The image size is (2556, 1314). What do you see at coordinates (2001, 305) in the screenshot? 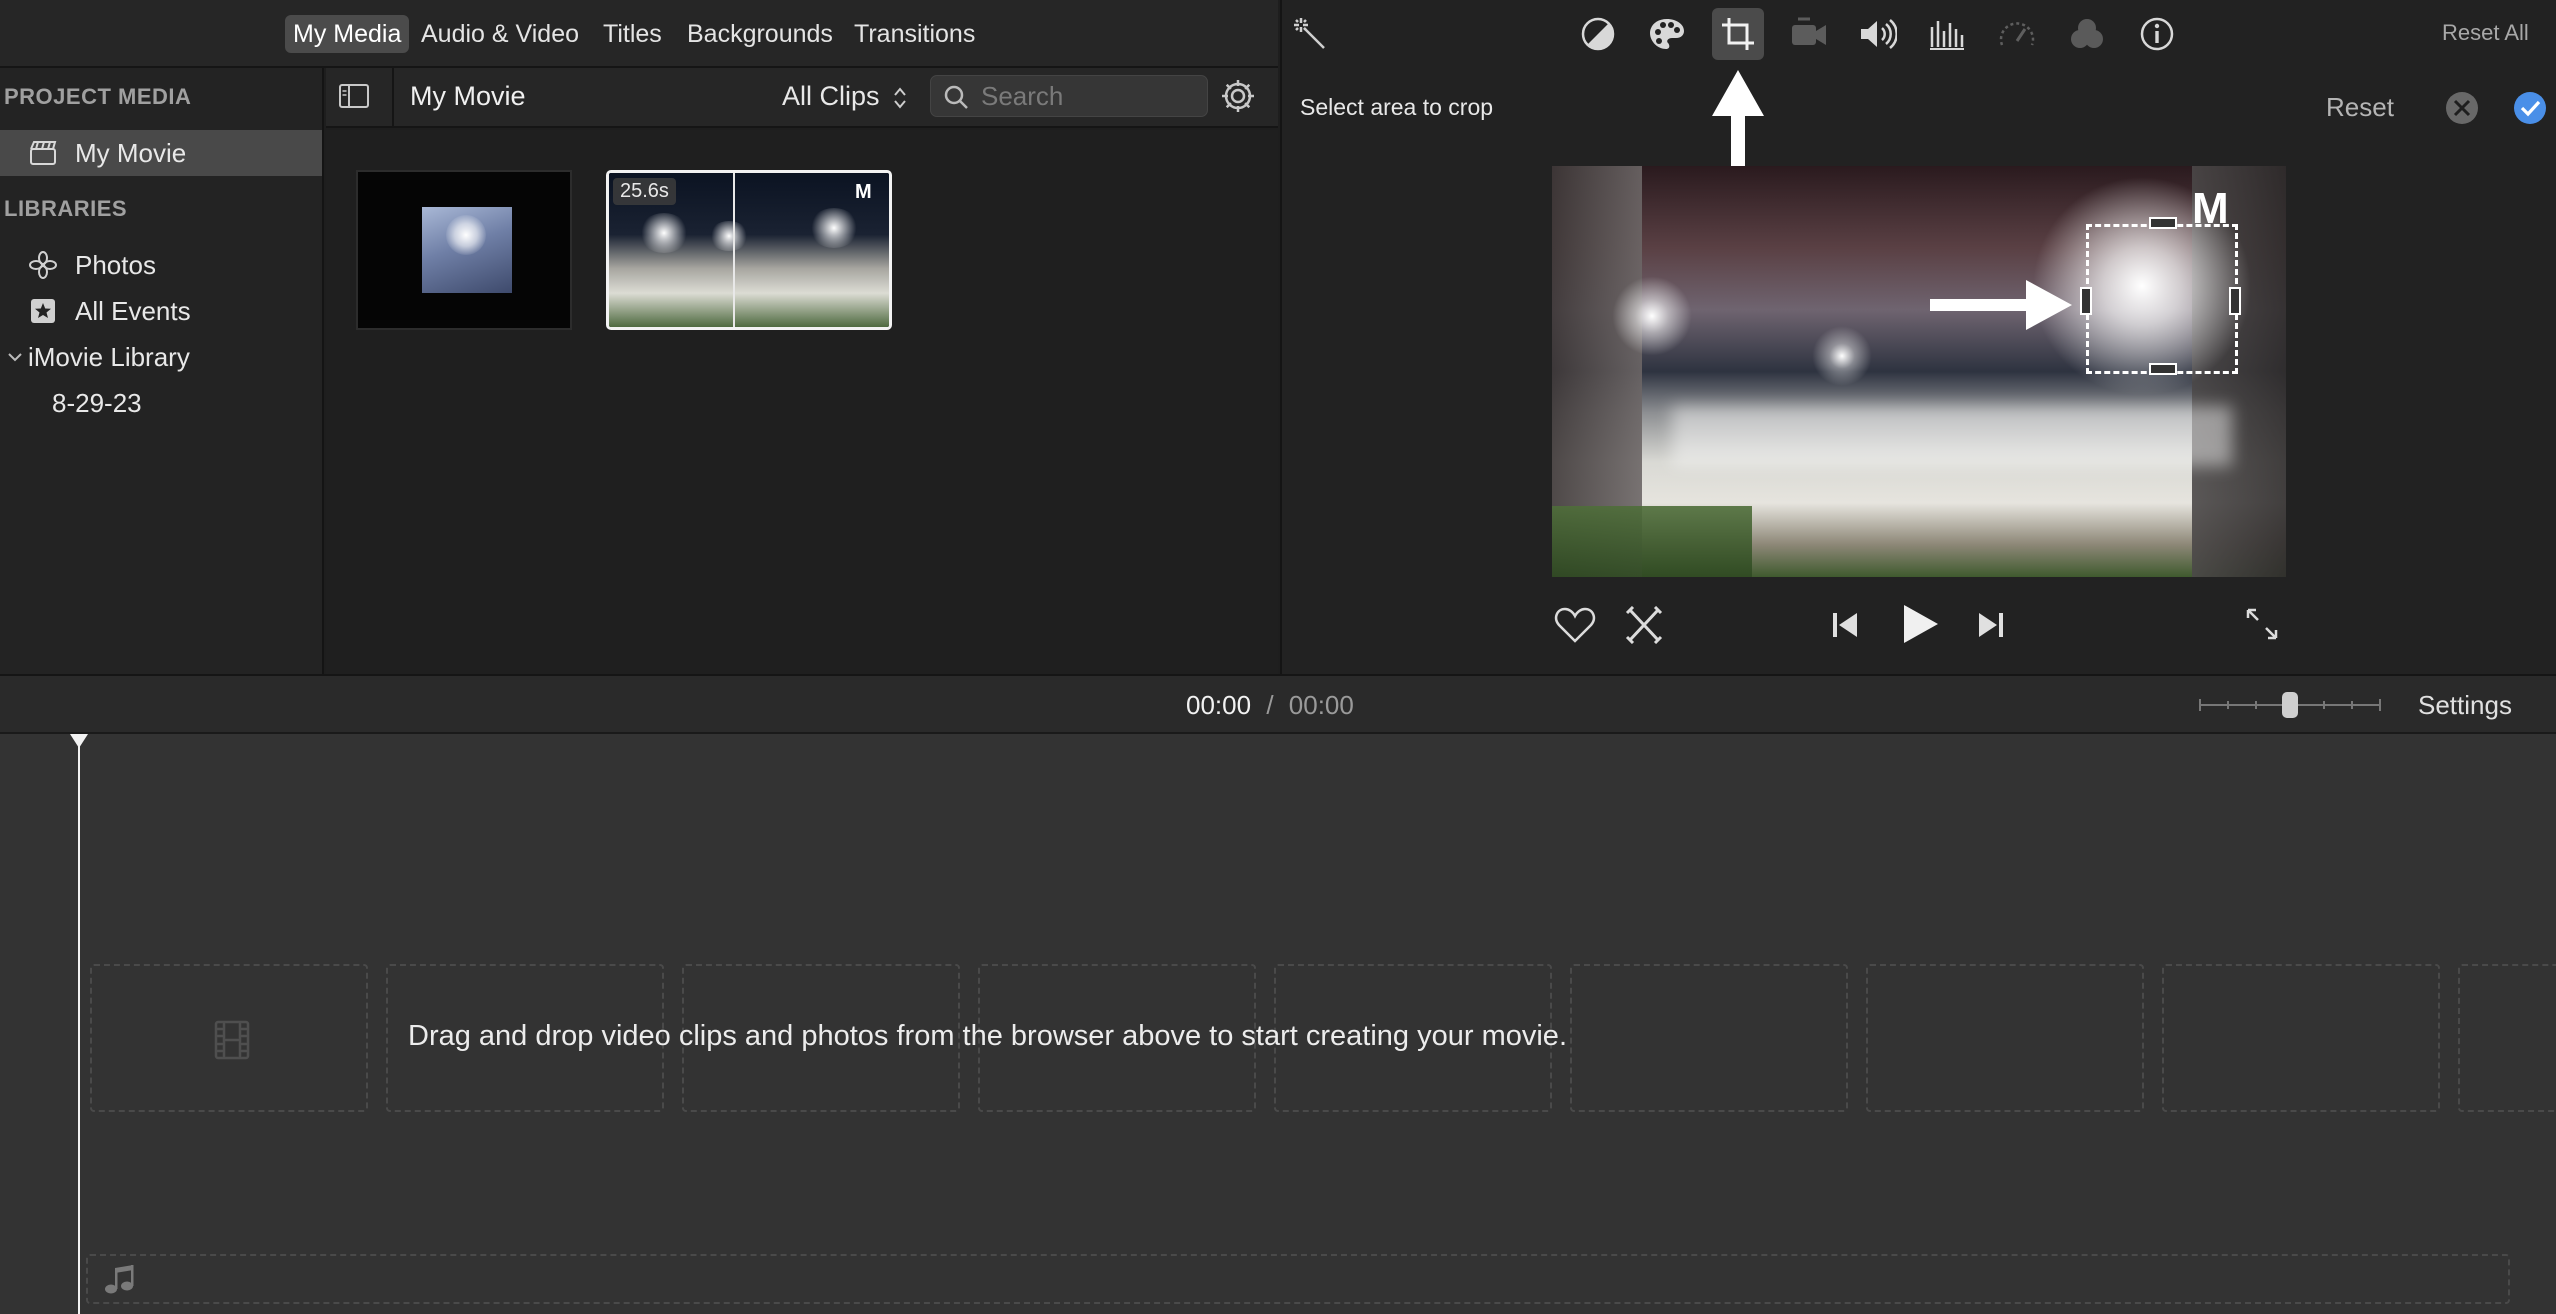
I see `annotation-arrow-right` at bounding box center [2001, 305].